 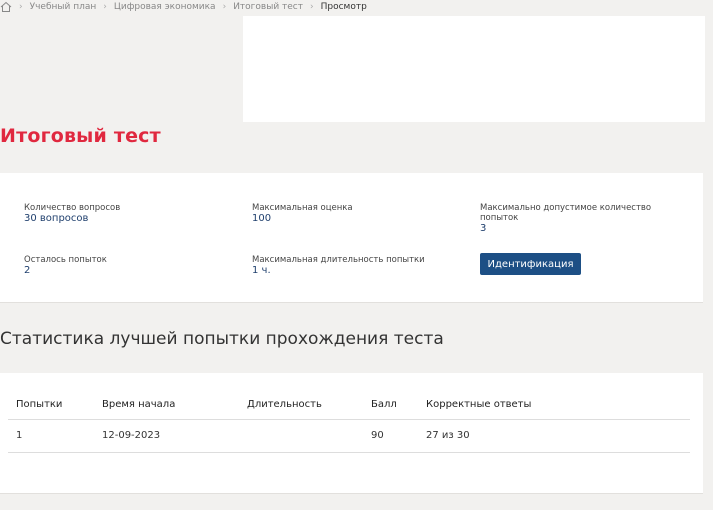 What do you see at coordinates (27, 270) in the screenshot?
I see `attempts-left-value: 2` at bounding box center [27, 270].